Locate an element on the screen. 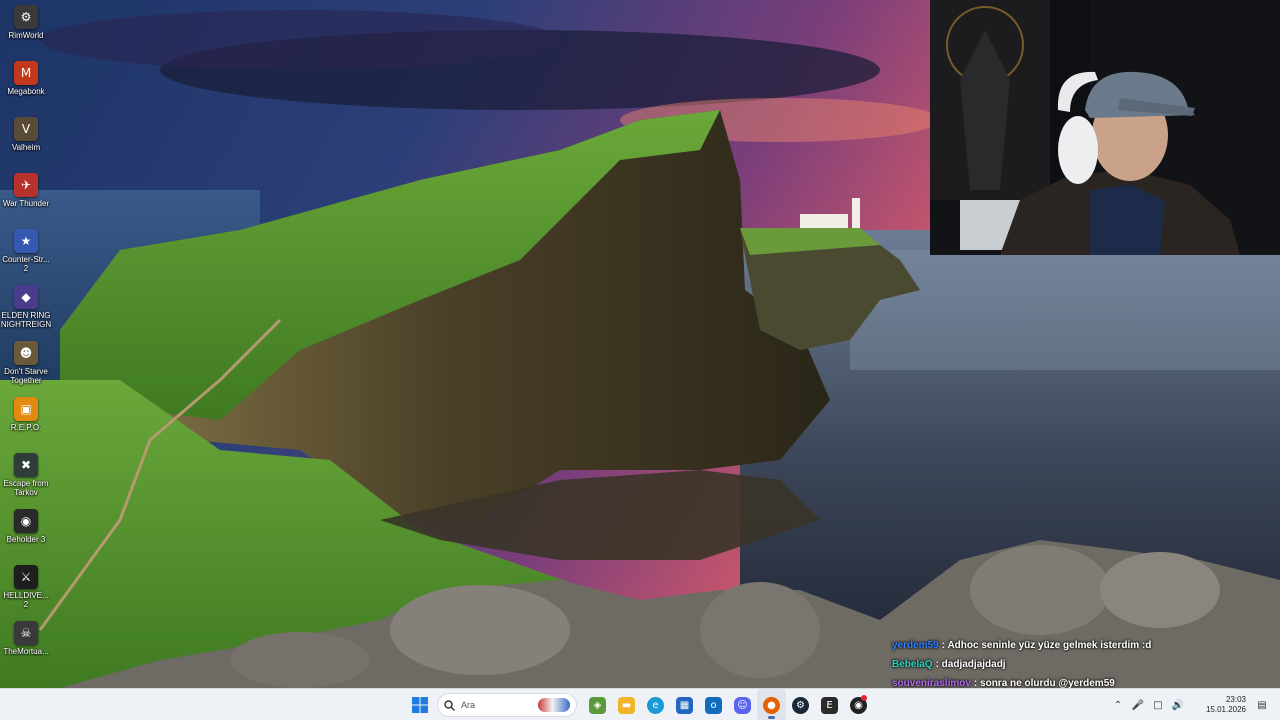  taskbar-steam: ⚙ is located at coordinates (800, 704).